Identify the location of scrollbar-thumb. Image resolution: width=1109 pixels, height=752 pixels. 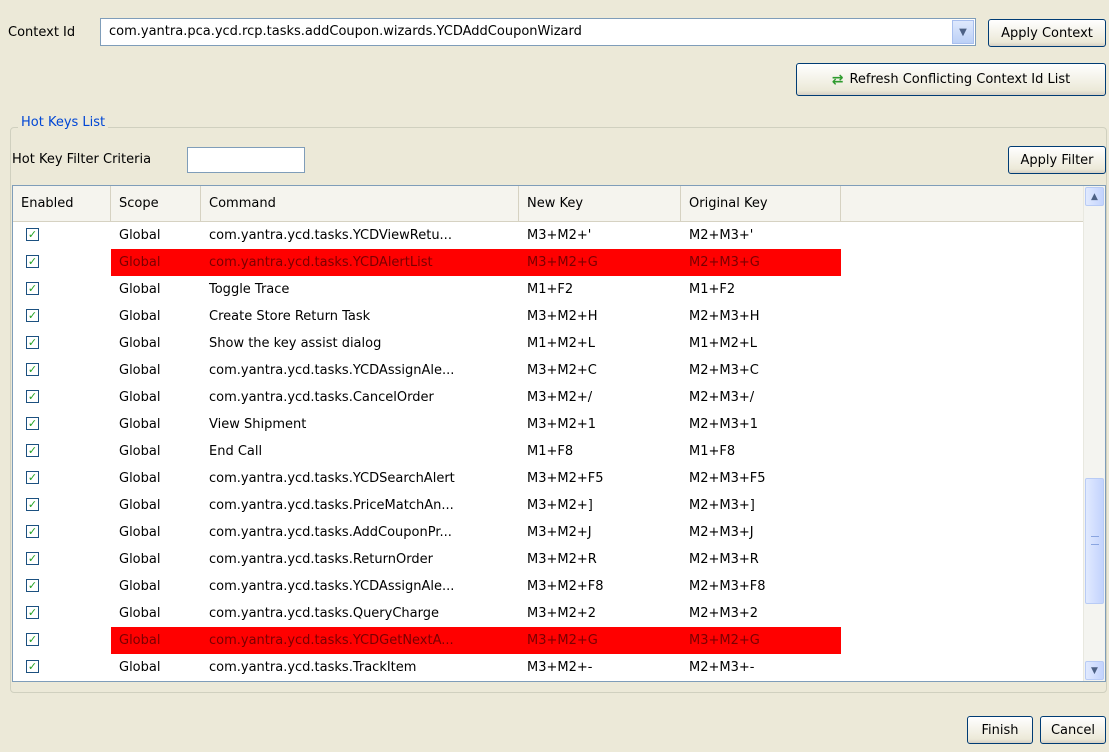
(1094, 541).